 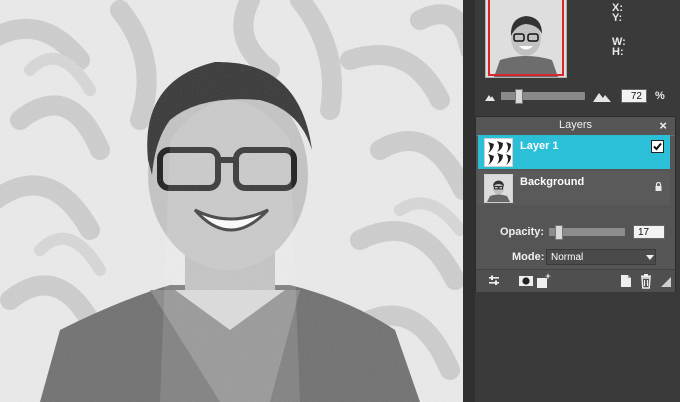 I want to click on opacity-input: 17, so click(x=649, y=232).